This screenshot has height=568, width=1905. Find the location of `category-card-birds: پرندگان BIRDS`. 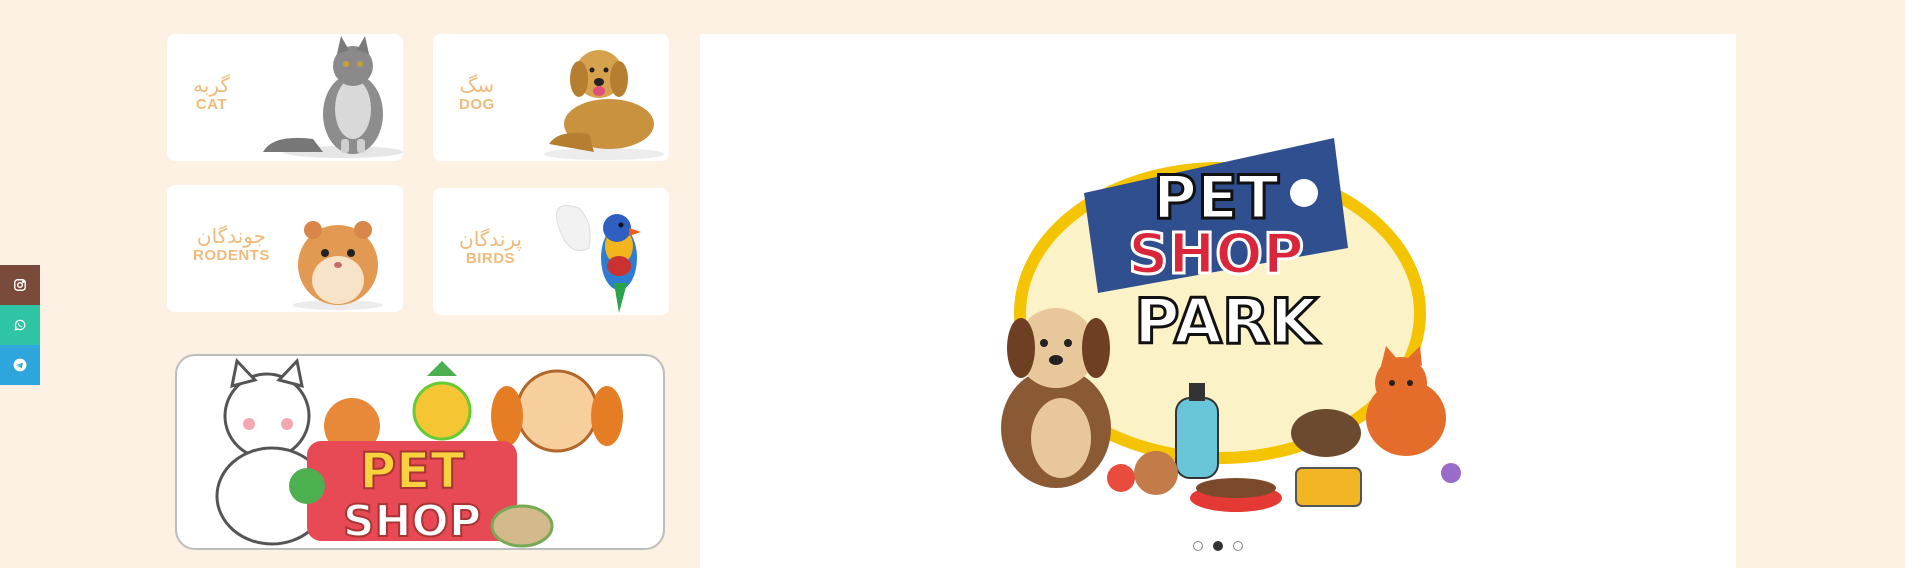

category-card-birds: پرندگان BIRDS is located at coordinates (551, 251).